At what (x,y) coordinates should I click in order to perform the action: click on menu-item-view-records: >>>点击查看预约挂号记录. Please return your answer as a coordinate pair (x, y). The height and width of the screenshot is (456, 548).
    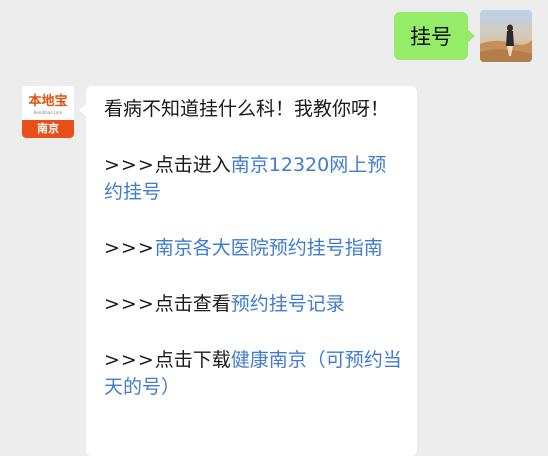
    Looking at the image, I should click on (254, 304).